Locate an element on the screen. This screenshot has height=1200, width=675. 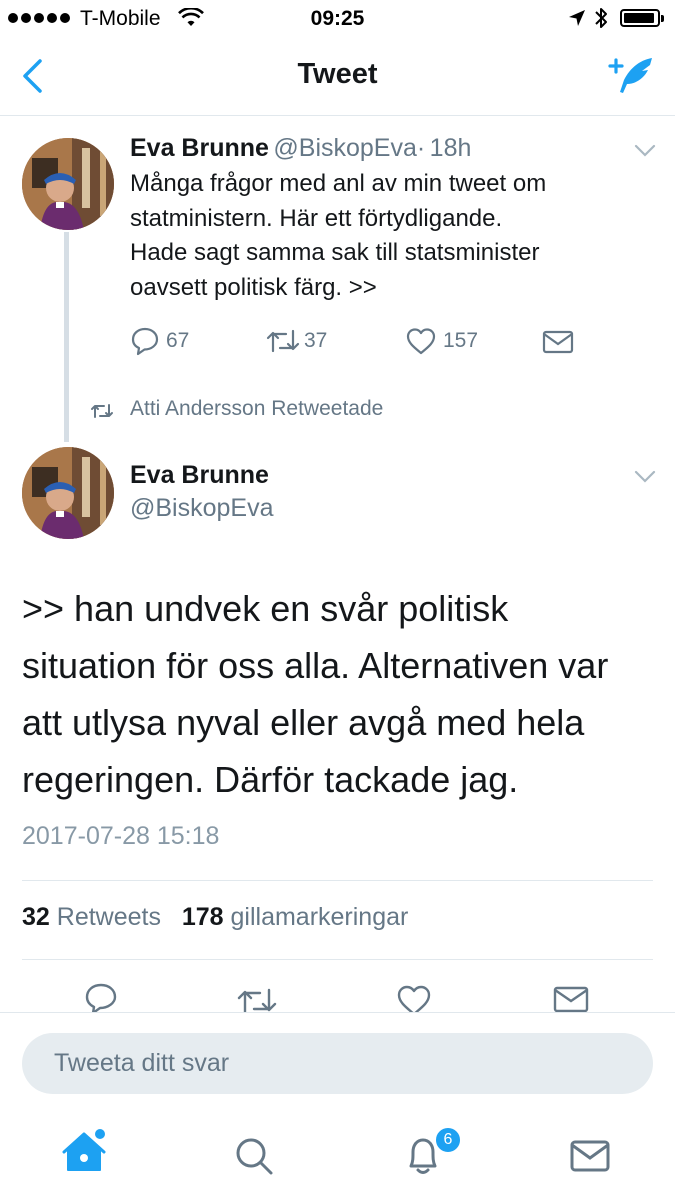
retweets-stat: 32 Retweets is located at coordinates (91, 917).